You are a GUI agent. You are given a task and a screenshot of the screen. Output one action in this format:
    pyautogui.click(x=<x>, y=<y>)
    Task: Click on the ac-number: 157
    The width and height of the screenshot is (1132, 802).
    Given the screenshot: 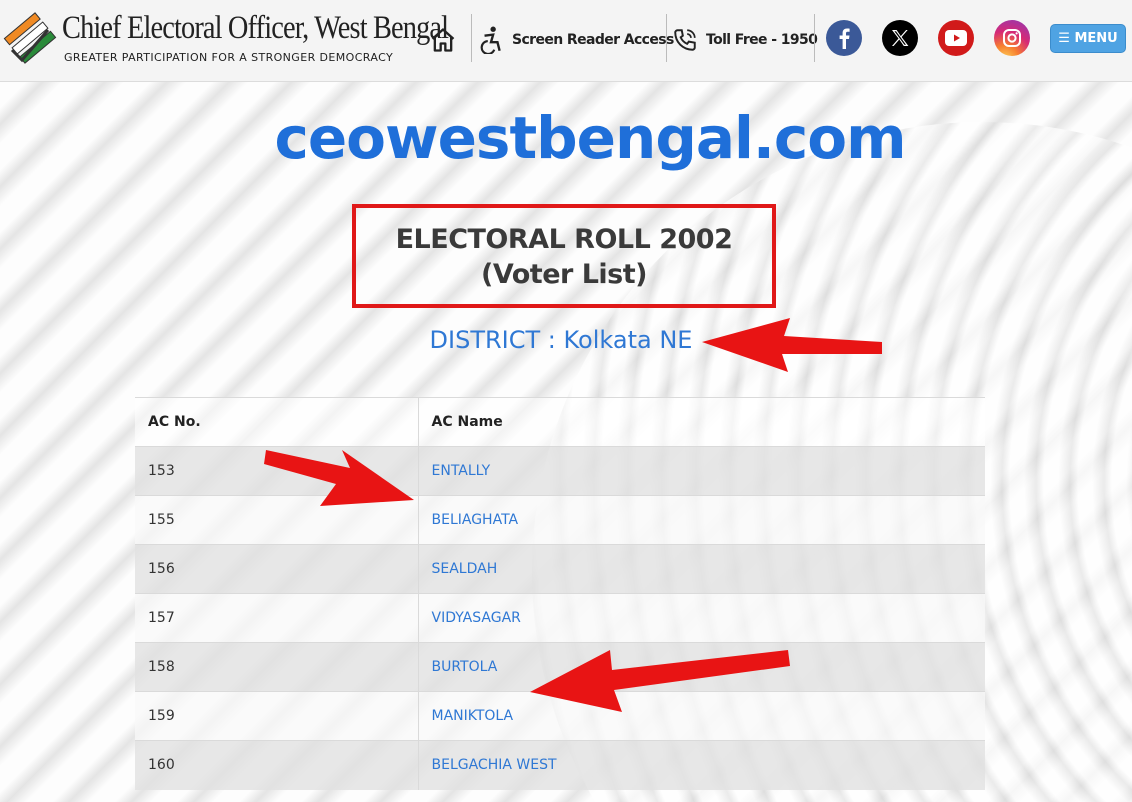 What is the action you would take?
    pyautogui.click(x=277, y=618)
    